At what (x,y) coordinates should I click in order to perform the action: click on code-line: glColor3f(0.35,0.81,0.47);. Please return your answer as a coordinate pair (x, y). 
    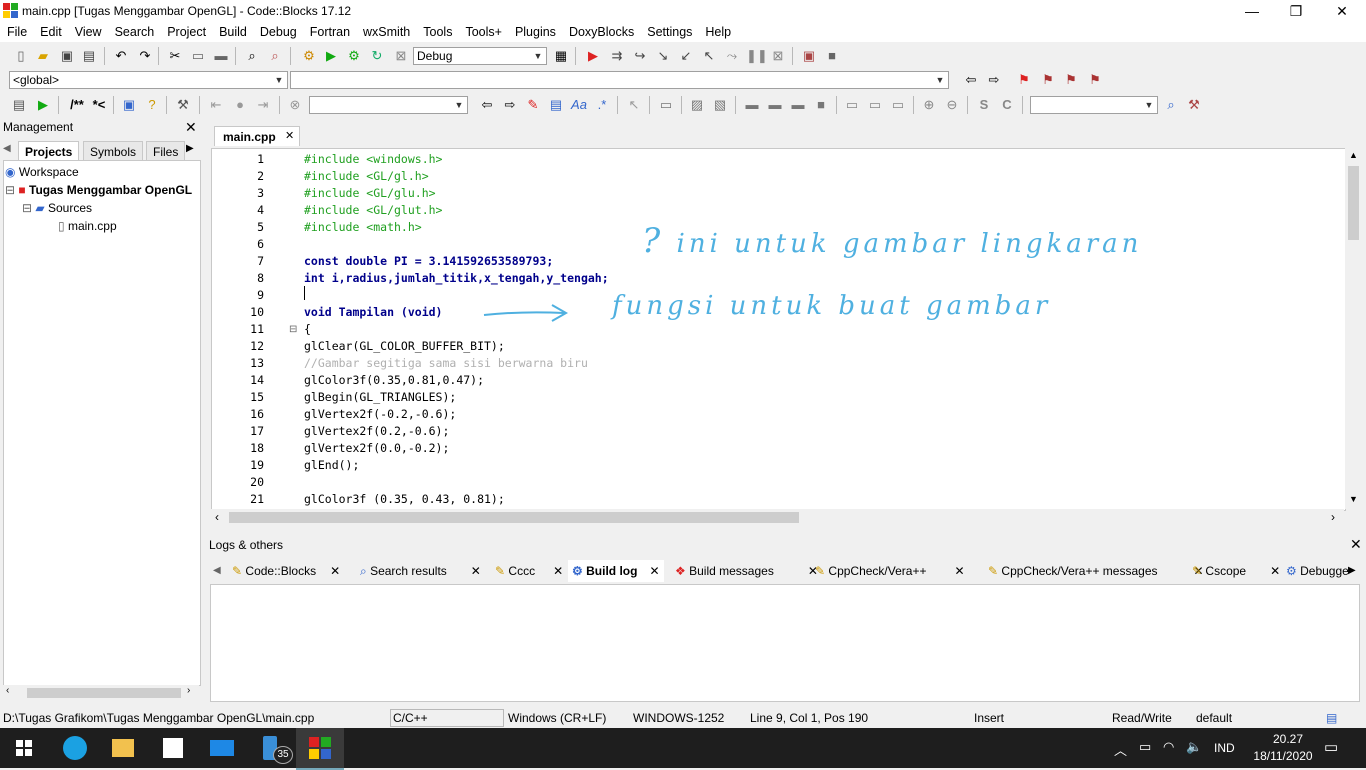
    Looking at the image, I should click on (394, 380).